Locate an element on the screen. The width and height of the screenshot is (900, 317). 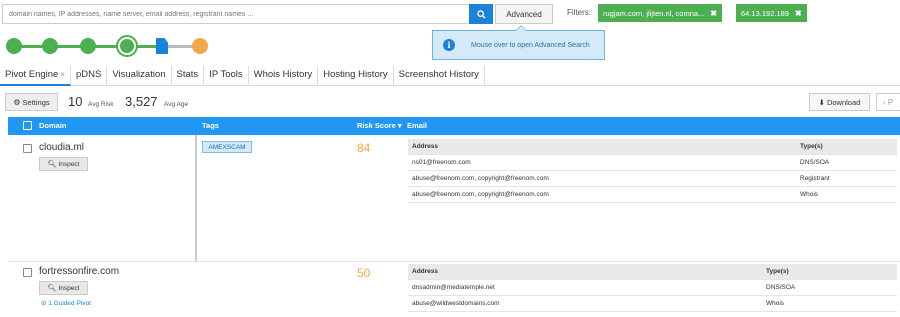
step-dot-pending is located at coordinates (200, 46).